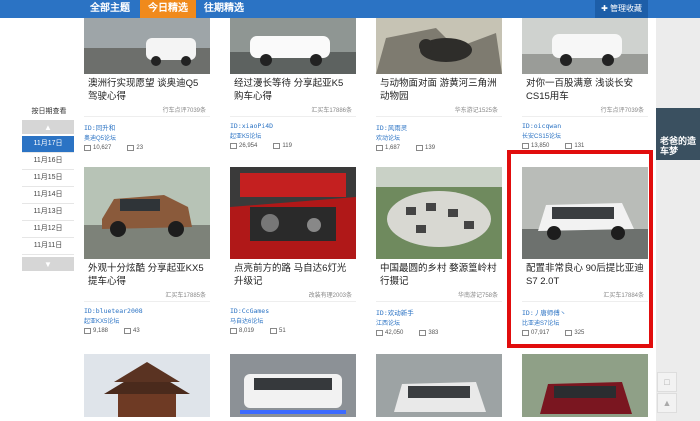  I want to click on tab-past-picks: 往期精选, so click(224, 9).